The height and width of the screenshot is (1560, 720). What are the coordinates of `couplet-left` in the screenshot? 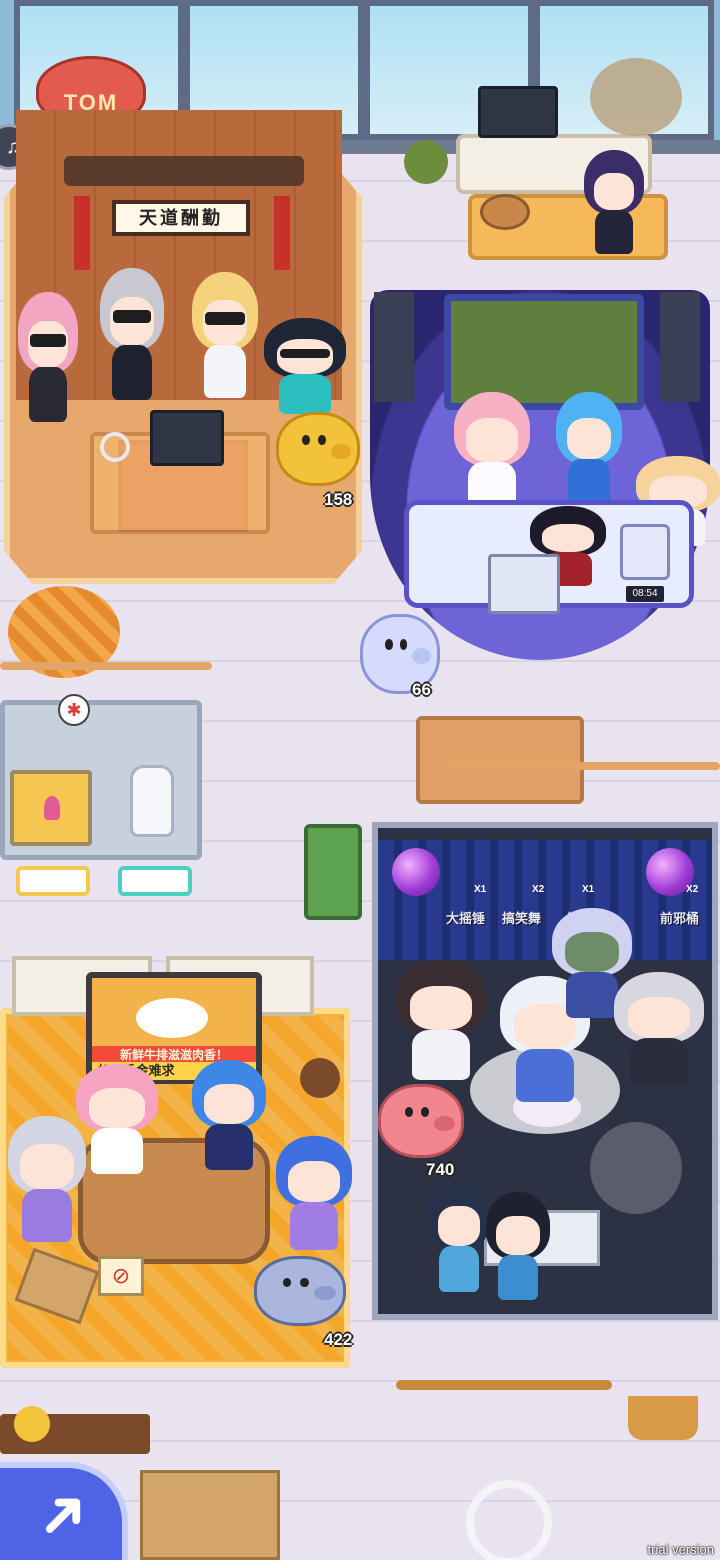 It's located at (82, 233).